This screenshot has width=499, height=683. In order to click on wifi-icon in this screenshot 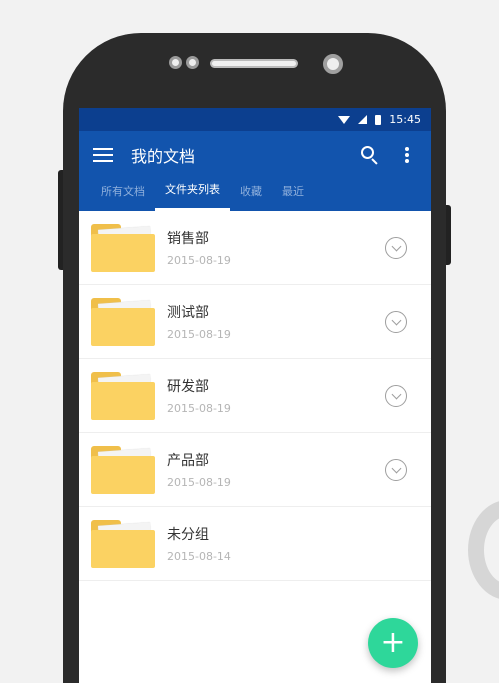, I will do `click(344, 119)`.